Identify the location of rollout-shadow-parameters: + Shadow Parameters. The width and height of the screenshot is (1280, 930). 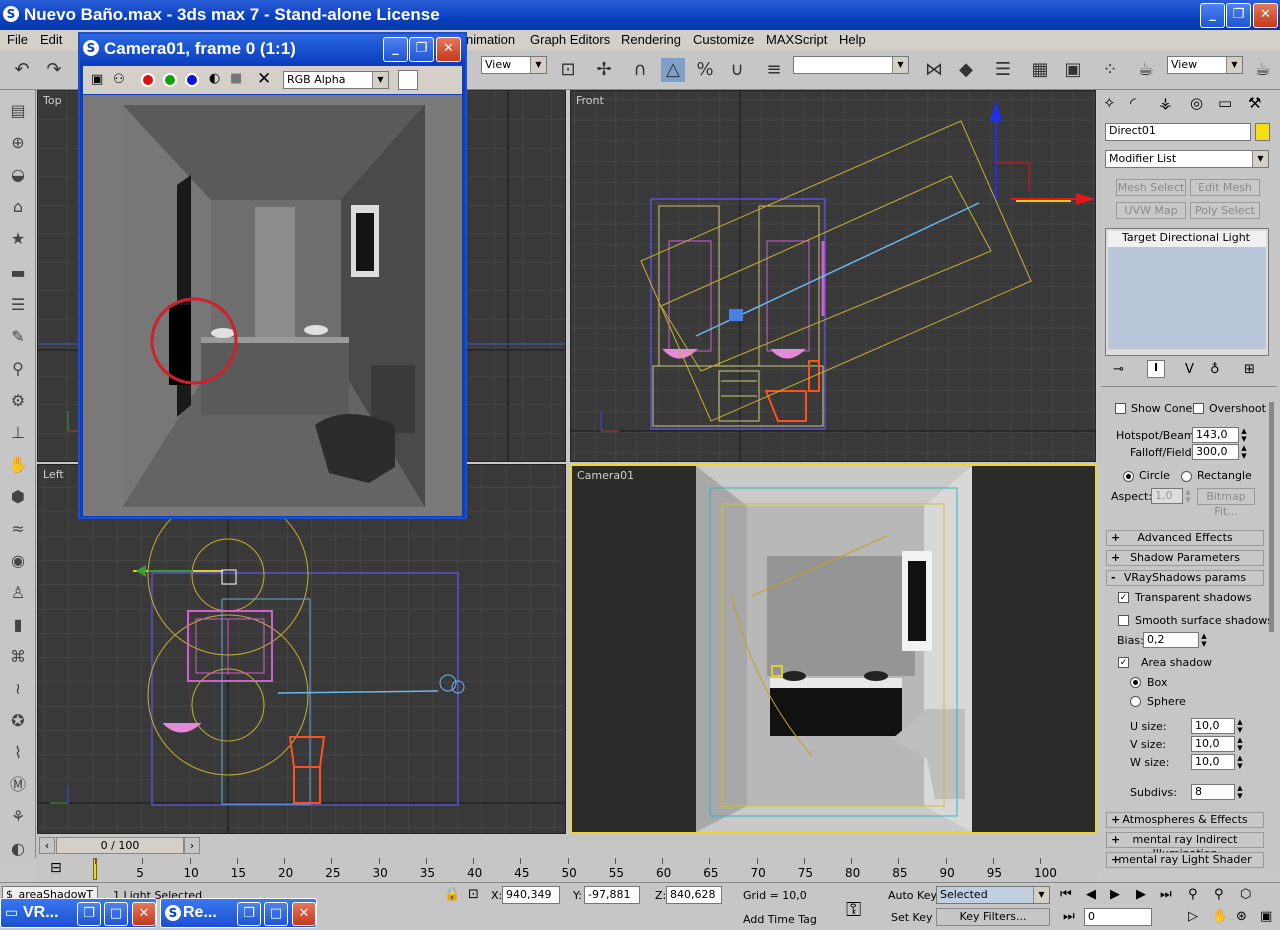
(1185, 558).